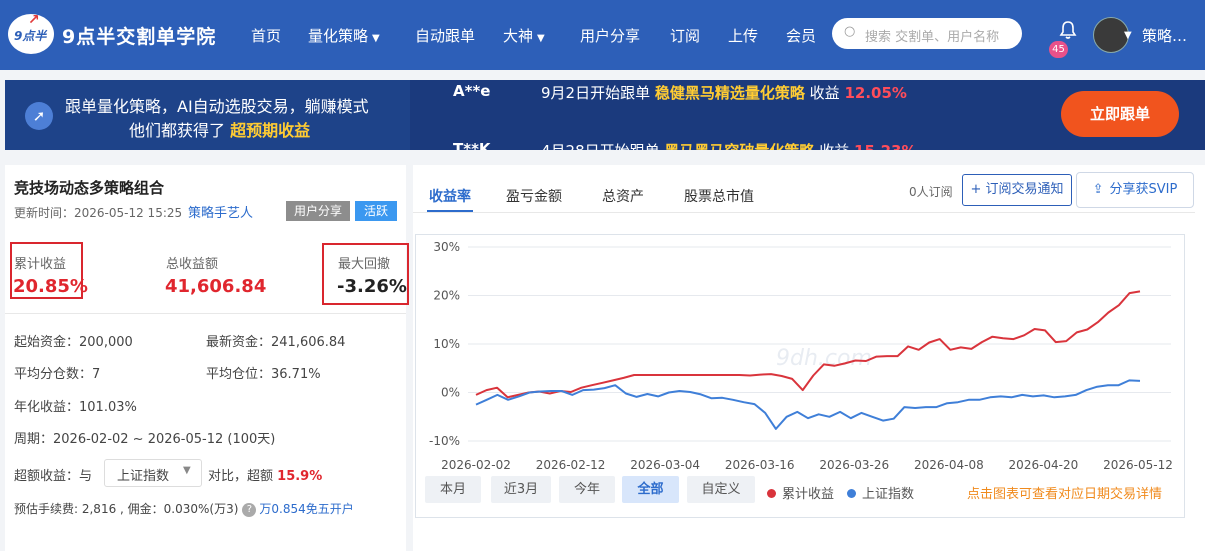  I want to click on tab-profit-amount: 盈亏金额, so click(534, 196).